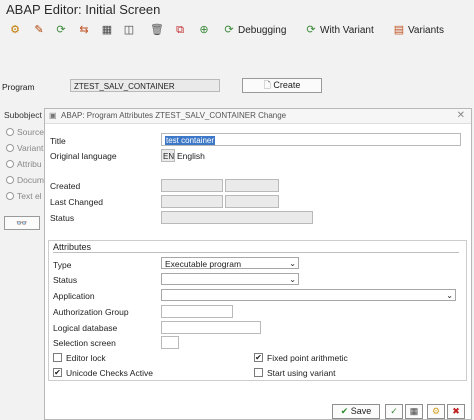 The width and height of the screenshot is (474, 420). Describe the element at coordinates (10, 196) in the screenshot. I see `subobject-radio-text-elements` at that location.